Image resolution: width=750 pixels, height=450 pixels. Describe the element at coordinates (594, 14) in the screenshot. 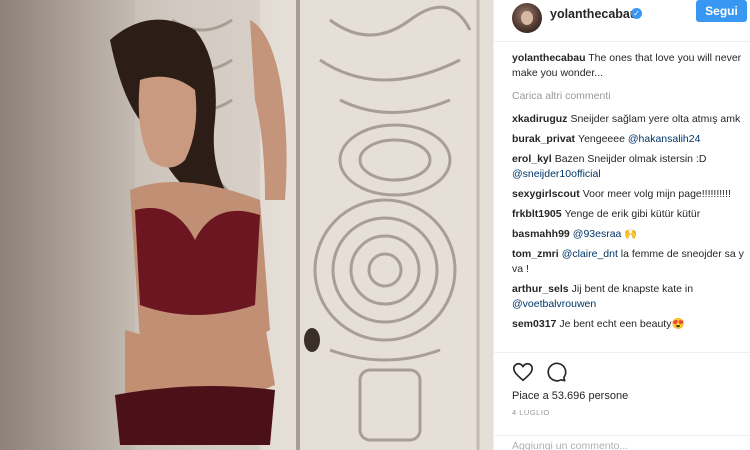

I see `author-username: yolanthecabau` at that location.